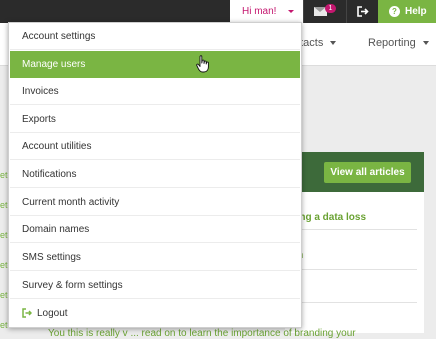  Describe the element at coordinates (155, 91) in the screenshot. I see `menu-item-invoices: Invoices` at that location.